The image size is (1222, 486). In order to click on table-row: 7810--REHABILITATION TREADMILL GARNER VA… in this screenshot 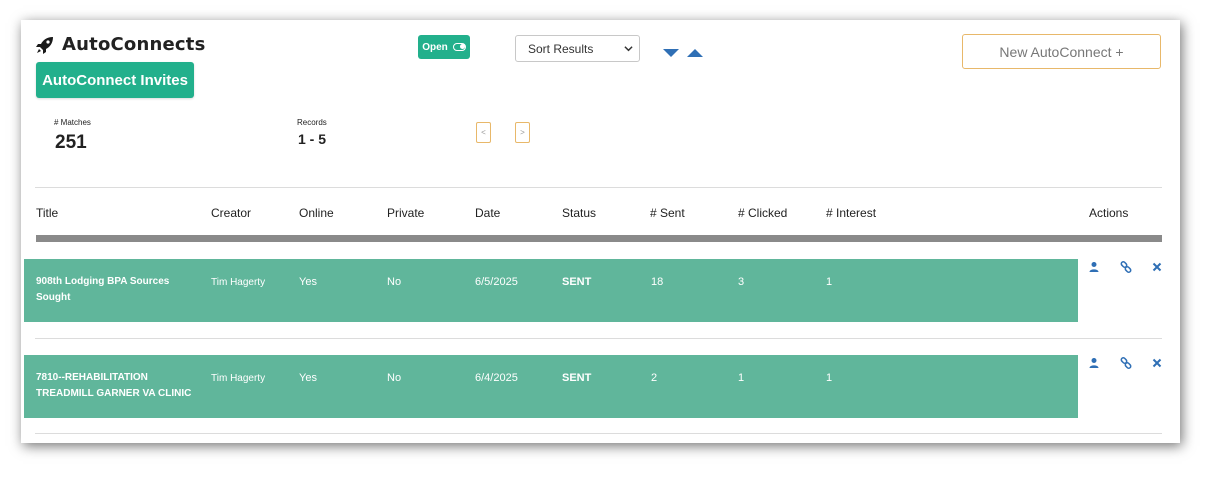, I will do `click(551, 386)`.